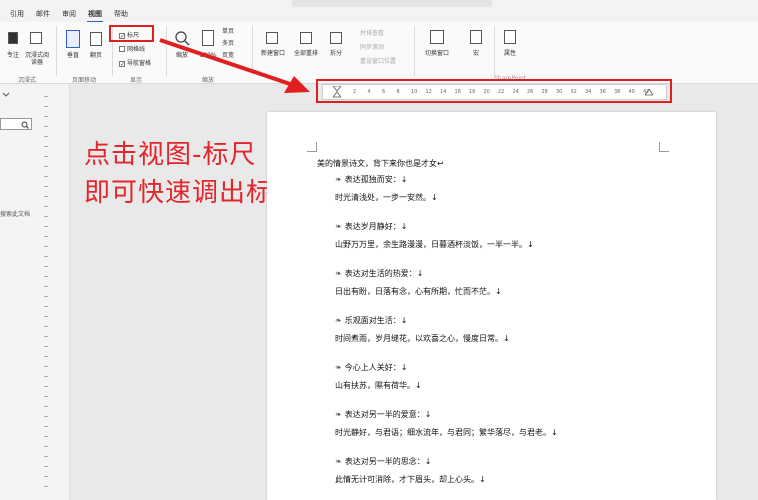 This screenshot has height=500, width=758. What do you see at coordinates (446, 432) in the screenshot?
I see `doc-section-body: 时光静好，与君语；细水流年，与君同；繁华落尽，与君老。↓` at bounding box center [446, 432].